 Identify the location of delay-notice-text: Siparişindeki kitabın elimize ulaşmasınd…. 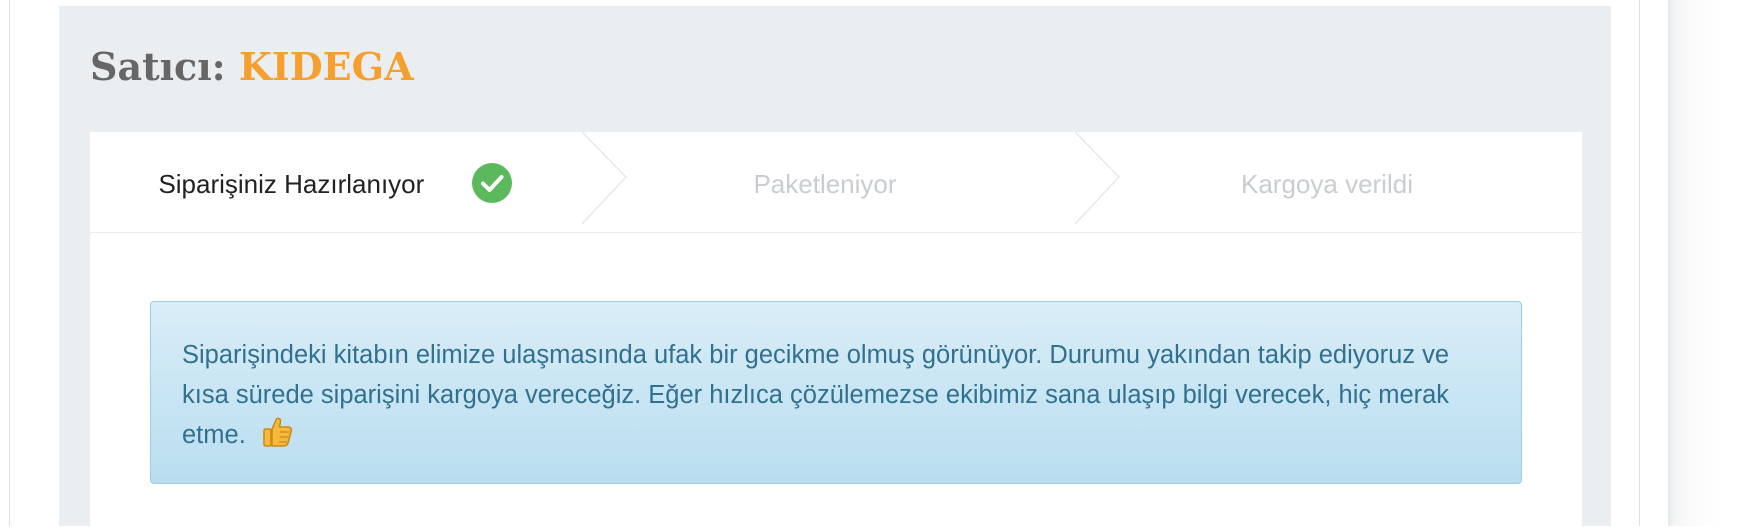
(816, 395).